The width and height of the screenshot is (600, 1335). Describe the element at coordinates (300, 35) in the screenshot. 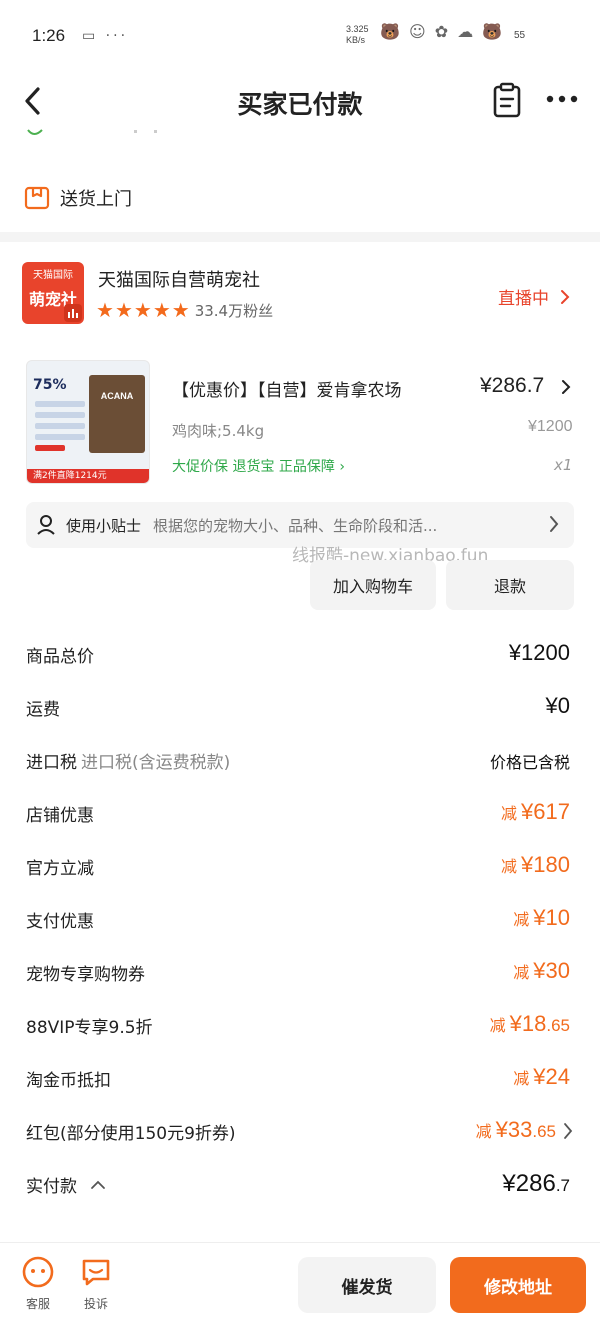

I see `status-bar: 1:26 ▭ ··· 3.325 KB/s 🐻 ☺ ✿ ☁ 🐻 55` at that location.